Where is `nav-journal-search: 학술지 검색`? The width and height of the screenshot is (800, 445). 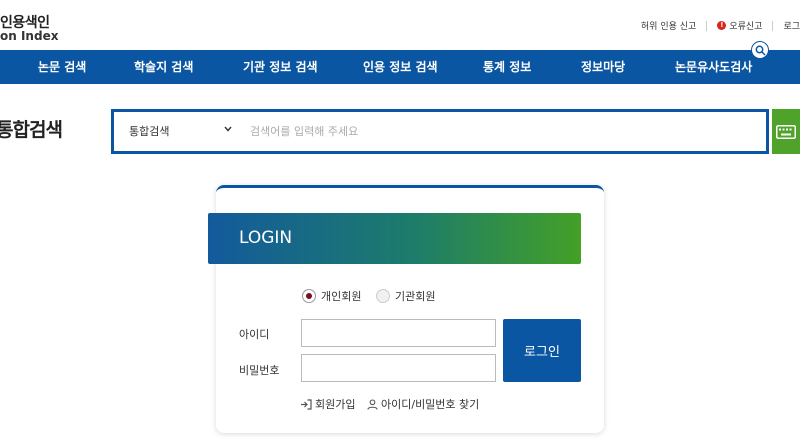 nav-journal-search: 학술지 검색 is located at coordinates (163, 67).